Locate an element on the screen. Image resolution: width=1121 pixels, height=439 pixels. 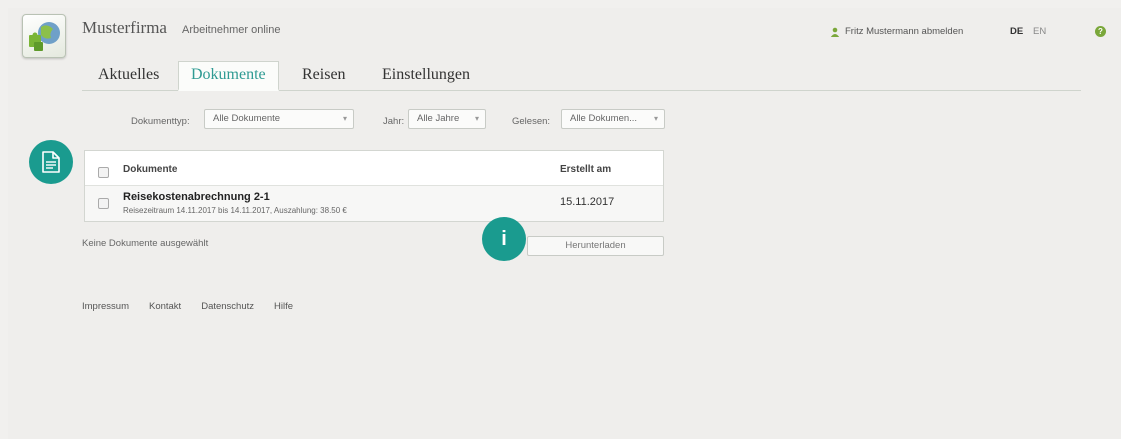
read-select: Alle Dokumen... ▾ is located at coordinates (613, 119).